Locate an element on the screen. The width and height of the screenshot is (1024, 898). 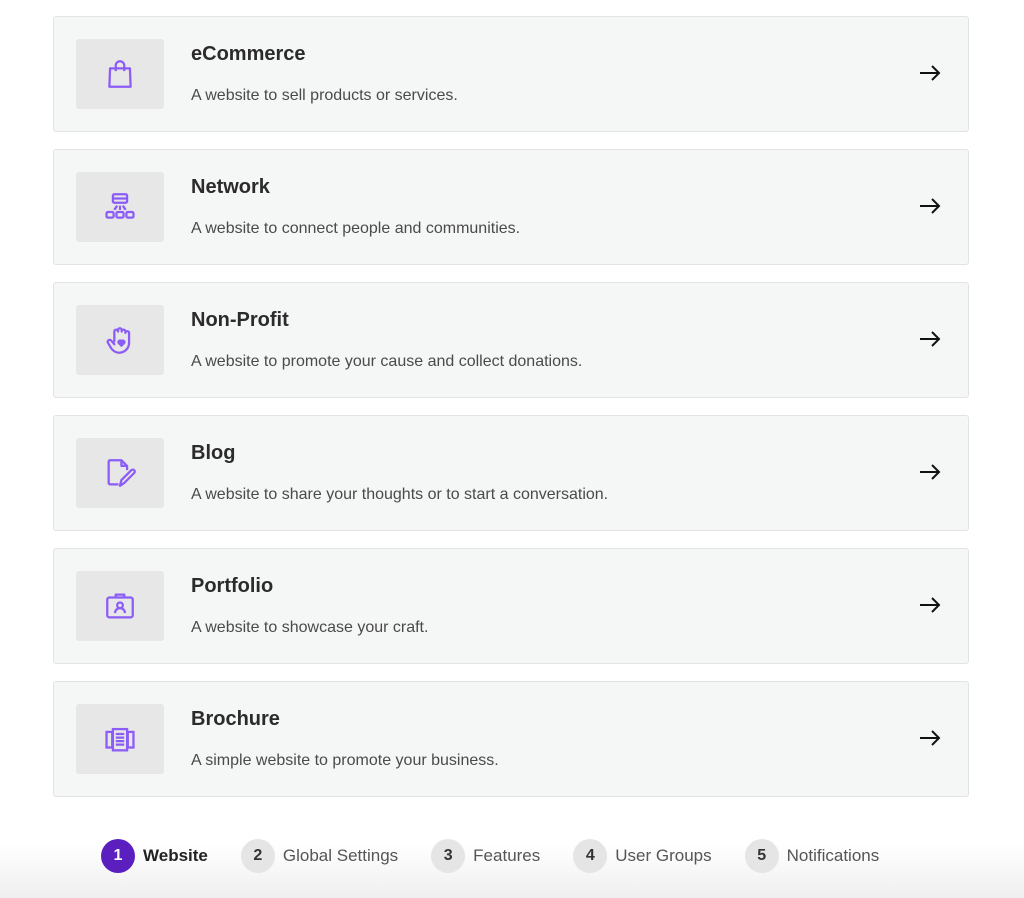
step-global-settings: 2 Global Settings is located at coordinates (319, 856).